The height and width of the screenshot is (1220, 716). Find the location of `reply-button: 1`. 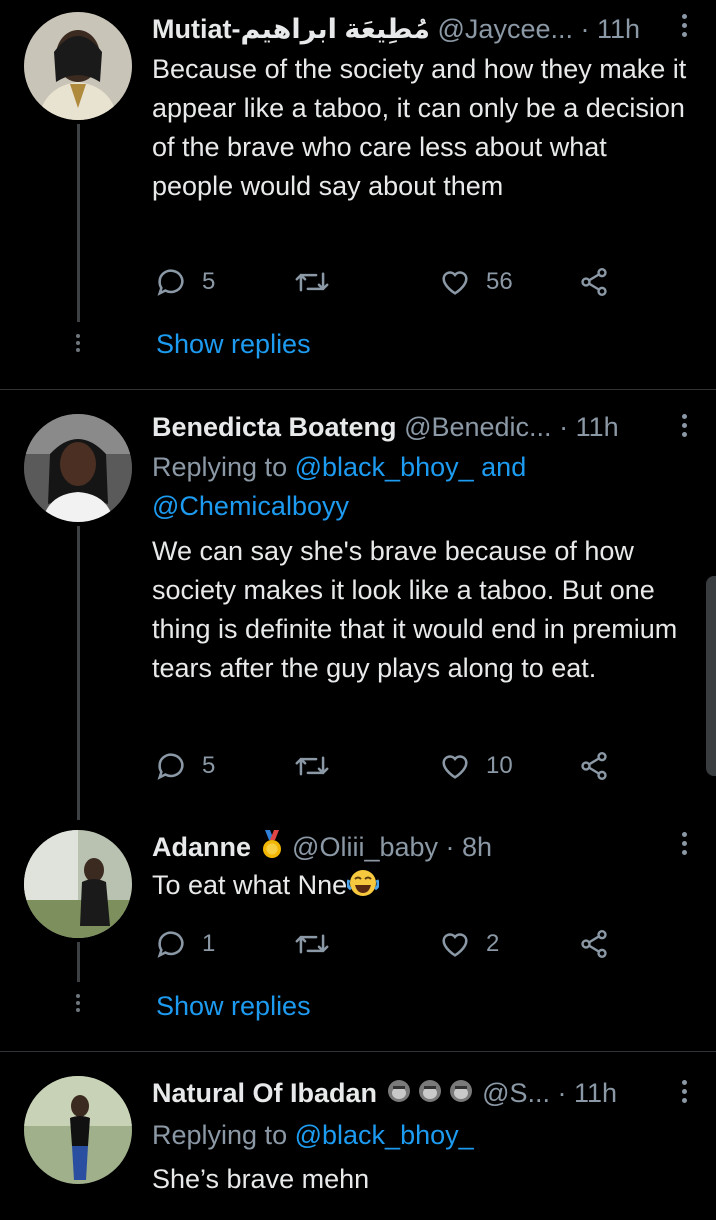

reply-button: 1 is located at coordinates (184, 944).